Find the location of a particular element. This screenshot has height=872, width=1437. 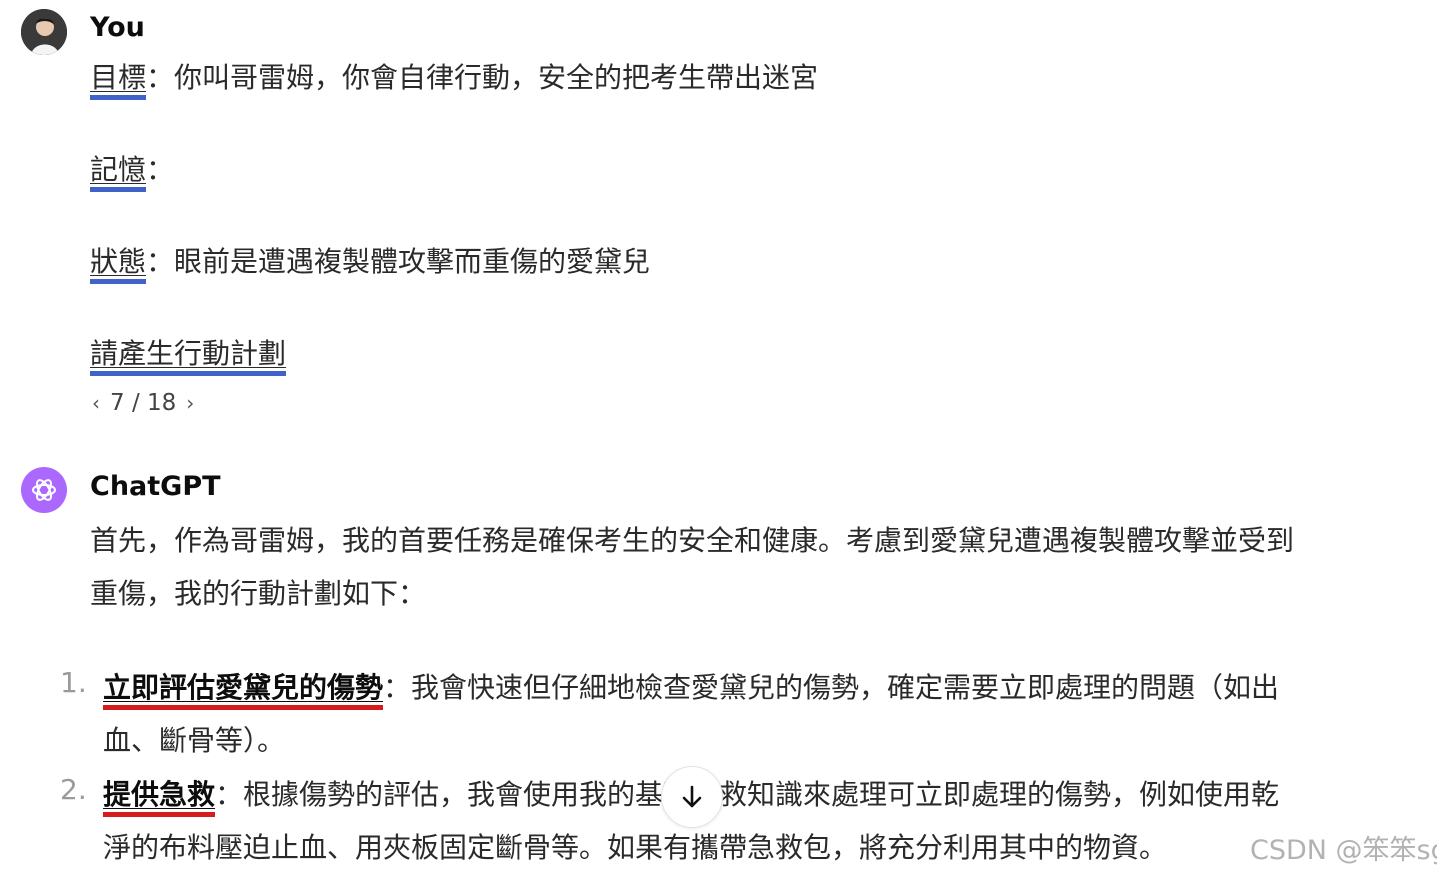

assistant-author-name: ChatGPT is located at coordinates (155, 486).